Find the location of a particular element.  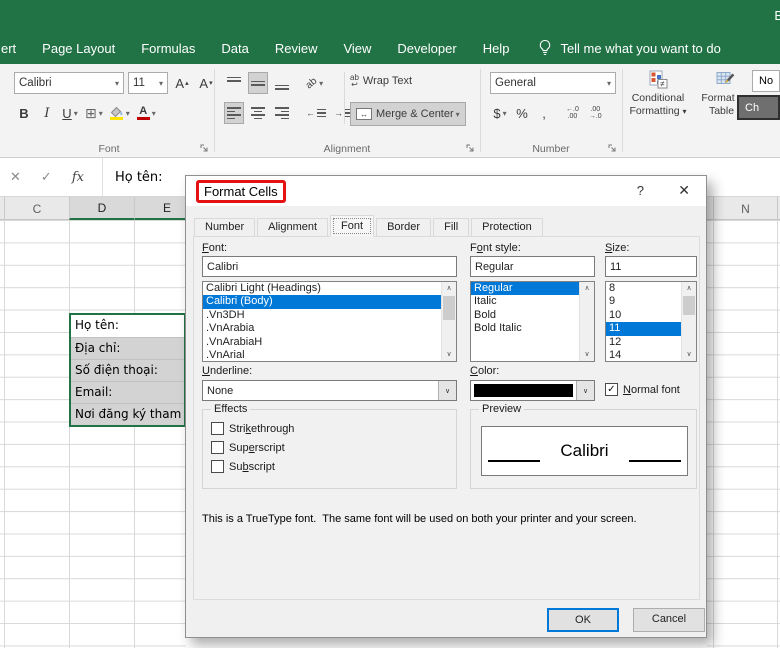

column-header-n: N is located at coordinates (745, 208).